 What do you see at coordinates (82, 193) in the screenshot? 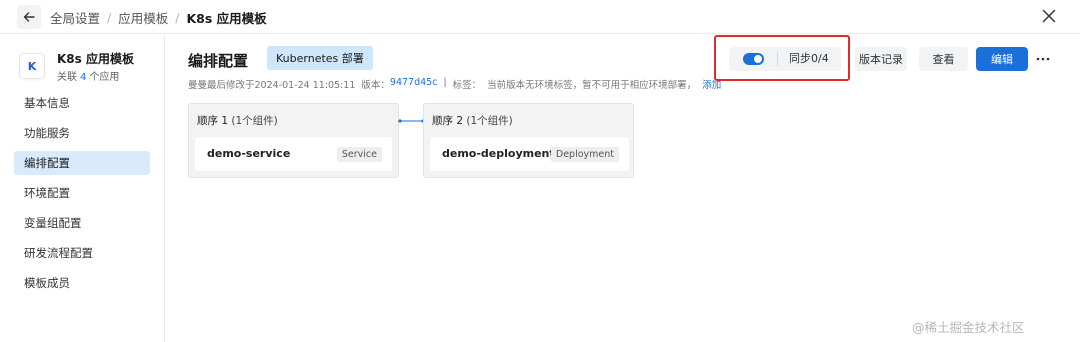
I see `sidebar-item-environment: 环境配置` at bounding box center [82, 193].